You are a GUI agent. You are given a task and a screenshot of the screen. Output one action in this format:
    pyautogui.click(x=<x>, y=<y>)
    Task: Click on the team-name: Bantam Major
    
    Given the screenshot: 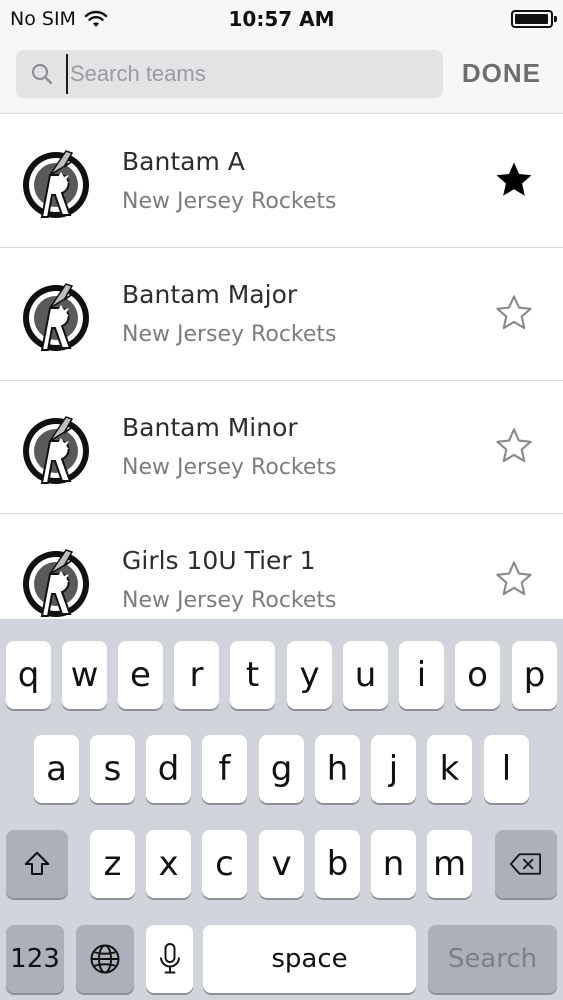 What is the action you would take?
    pyautogui.click(x=210, y=294)
    